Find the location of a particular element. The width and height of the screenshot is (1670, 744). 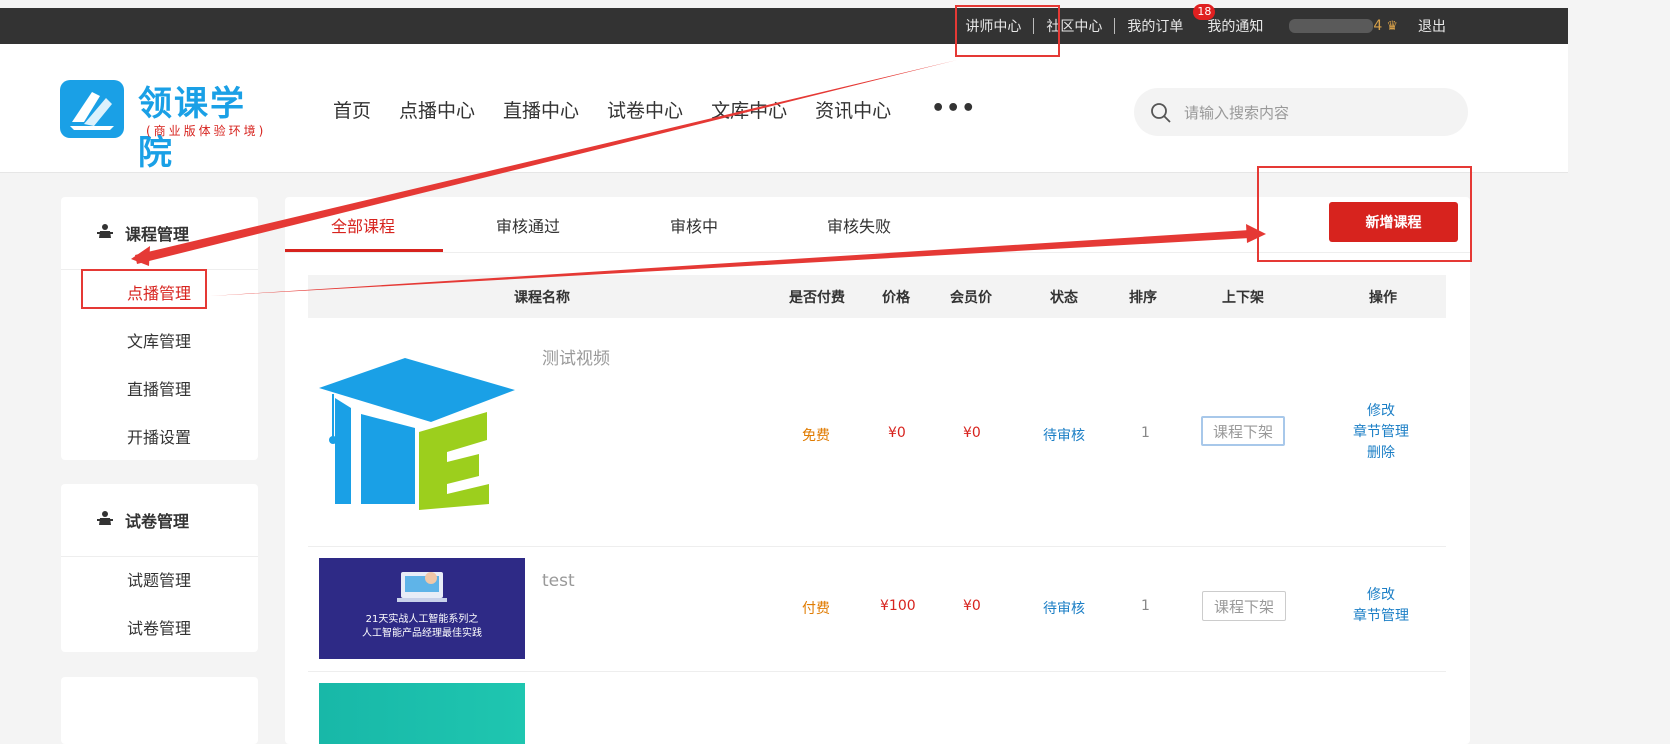

thumbnail-caption-line-2: 人工智能产品经理最佳实践 is located at coordinates (422, 633).